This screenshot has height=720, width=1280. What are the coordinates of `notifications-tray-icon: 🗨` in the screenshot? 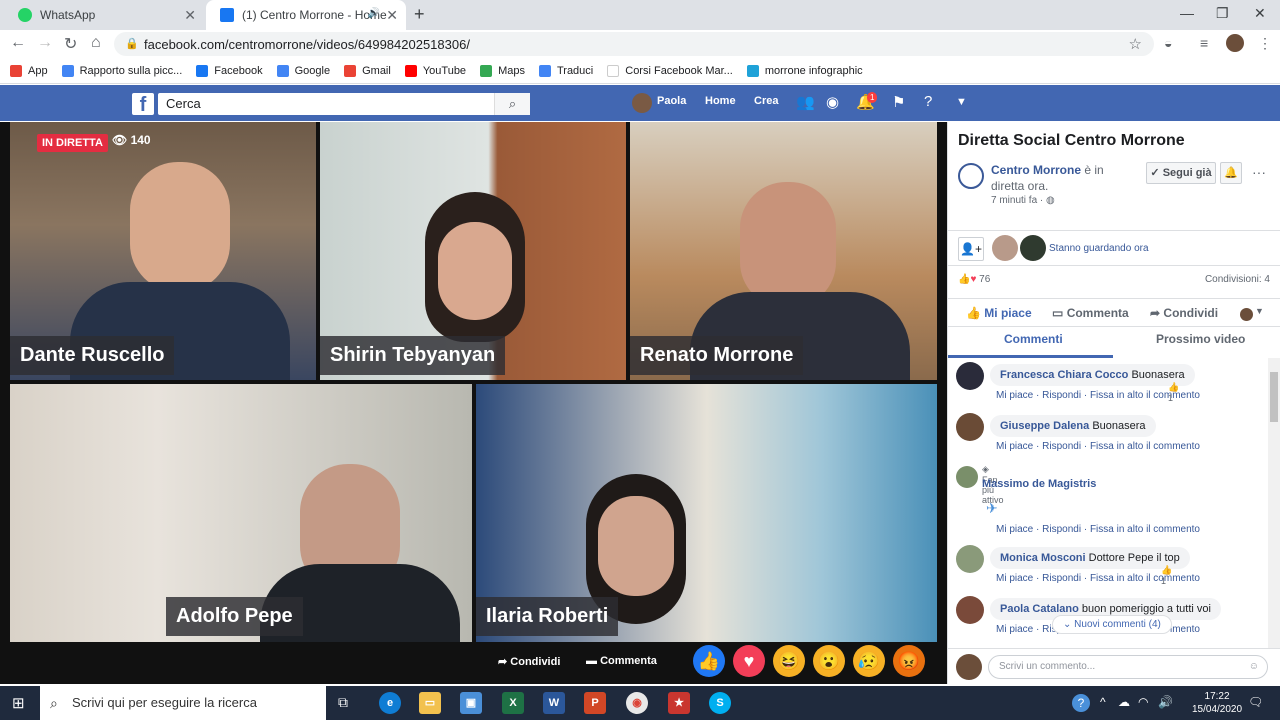 It's located at (1255, 702).